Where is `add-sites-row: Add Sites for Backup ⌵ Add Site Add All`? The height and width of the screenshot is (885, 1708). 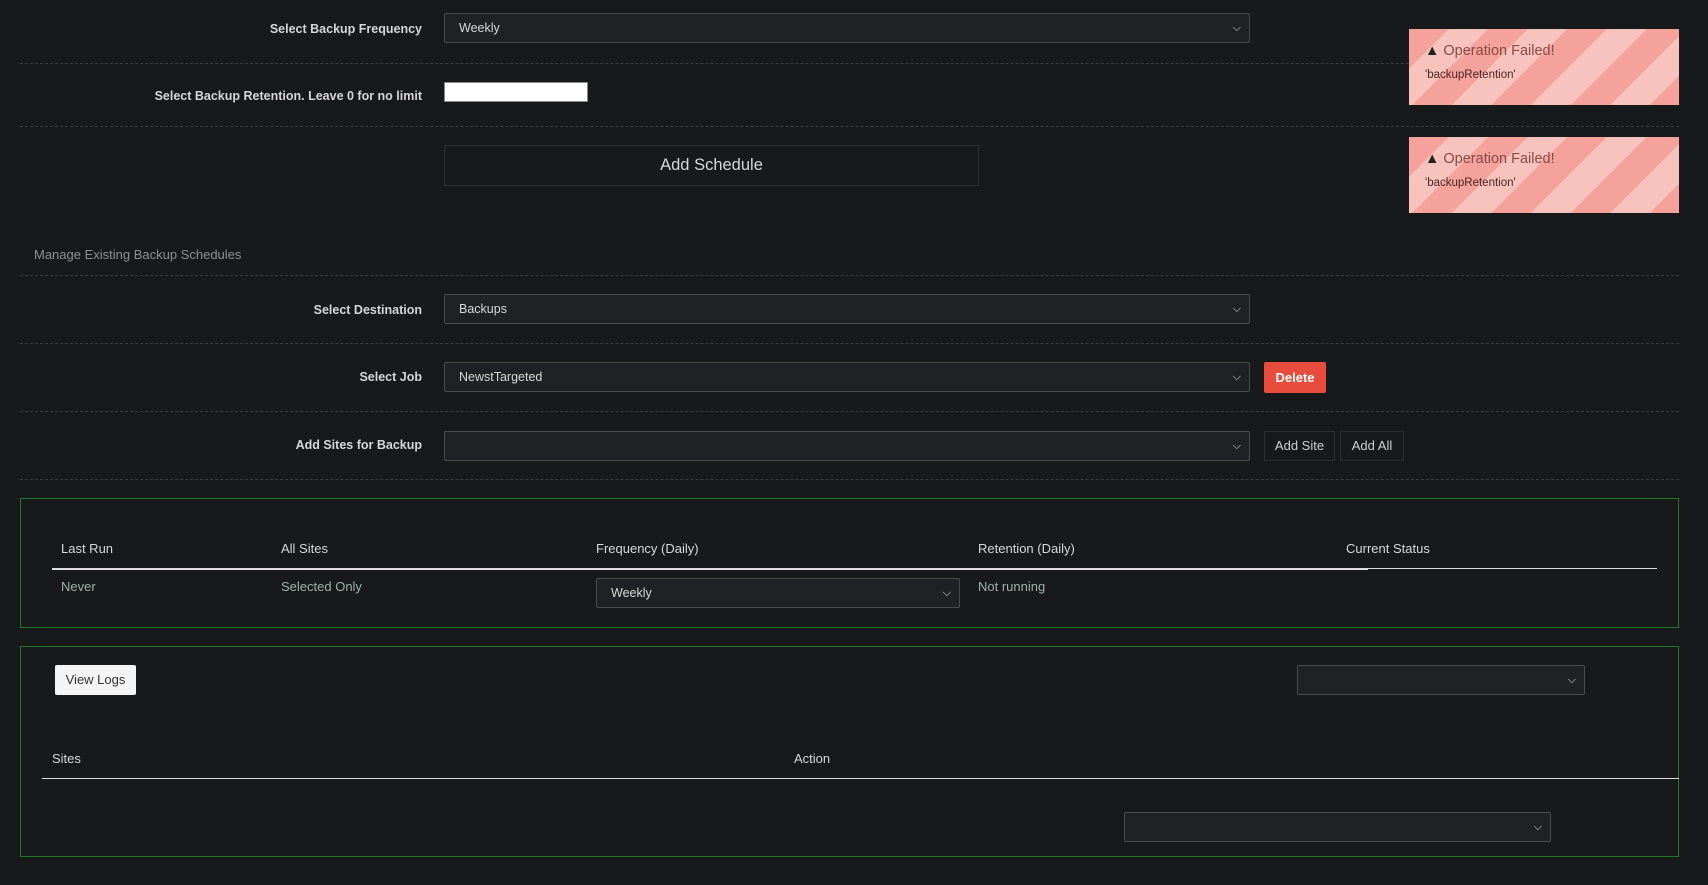 add-sites-row: Add Sites for Backup ⌵ Add Site Add All is located at coordinates (849, 446).